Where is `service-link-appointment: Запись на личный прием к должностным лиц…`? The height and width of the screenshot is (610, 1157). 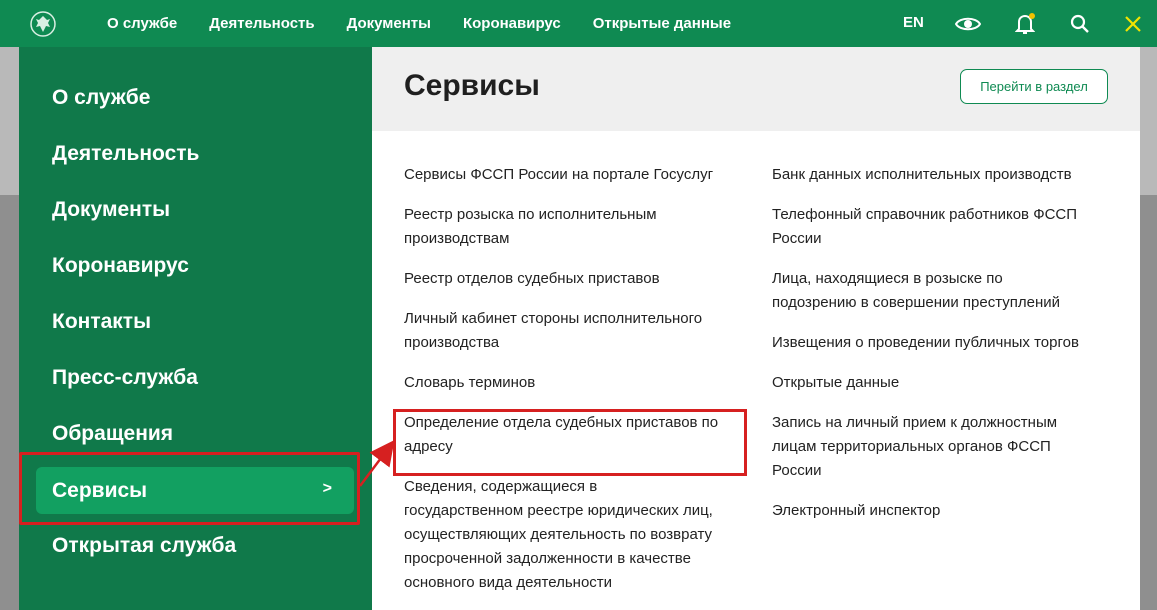 service-link-appointment: Запись на личный прием к должностным лиц… is located at coordinates (914, 447).